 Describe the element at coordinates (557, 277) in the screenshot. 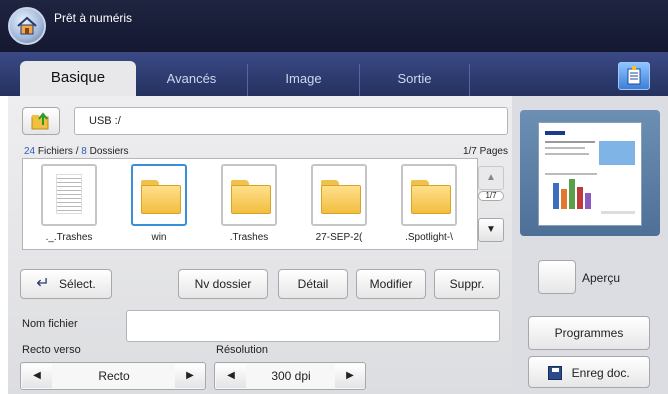

I see `preview-toggle-button` at that location.